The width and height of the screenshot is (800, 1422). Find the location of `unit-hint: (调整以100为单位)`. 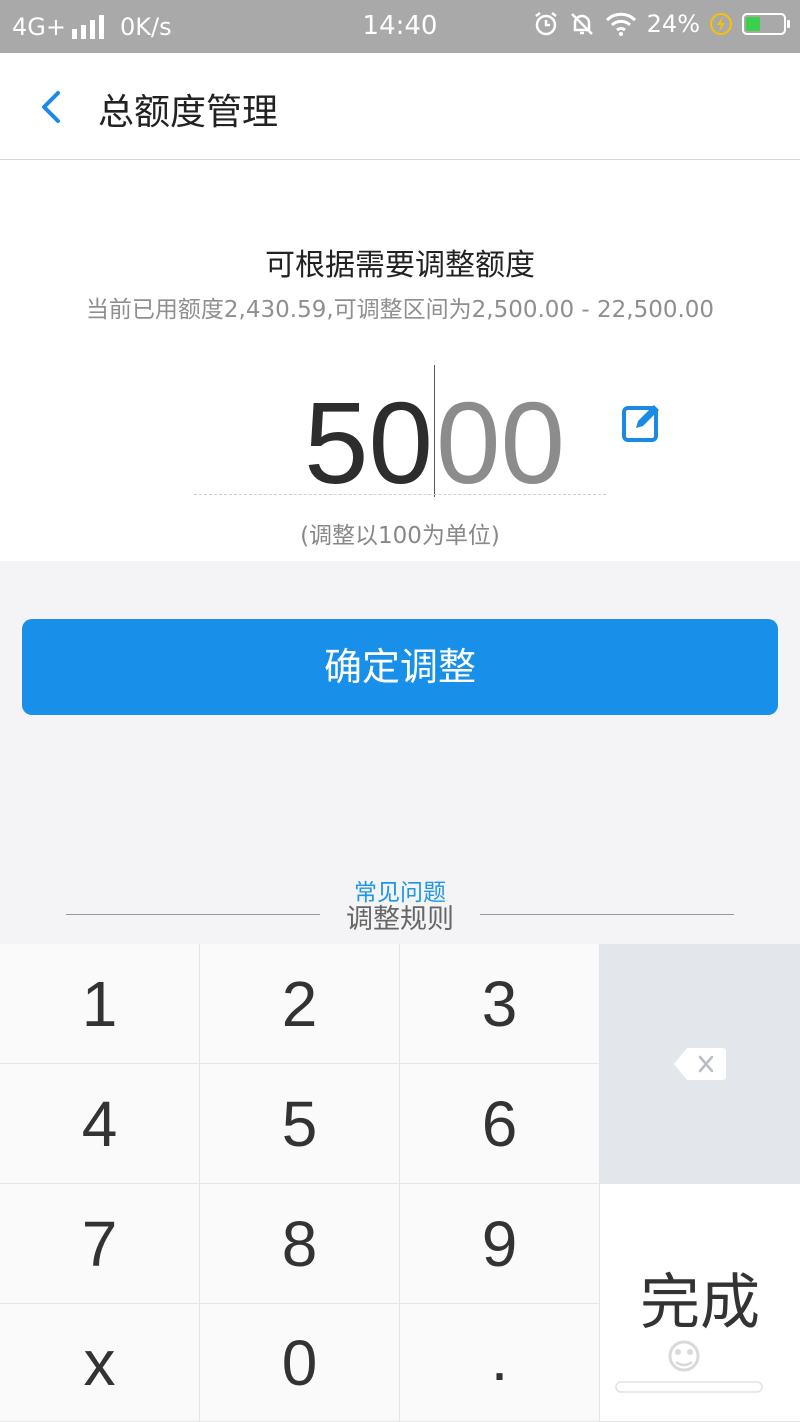

unit-hint: (调整以100为单位) is located at coordinates (400, 536).